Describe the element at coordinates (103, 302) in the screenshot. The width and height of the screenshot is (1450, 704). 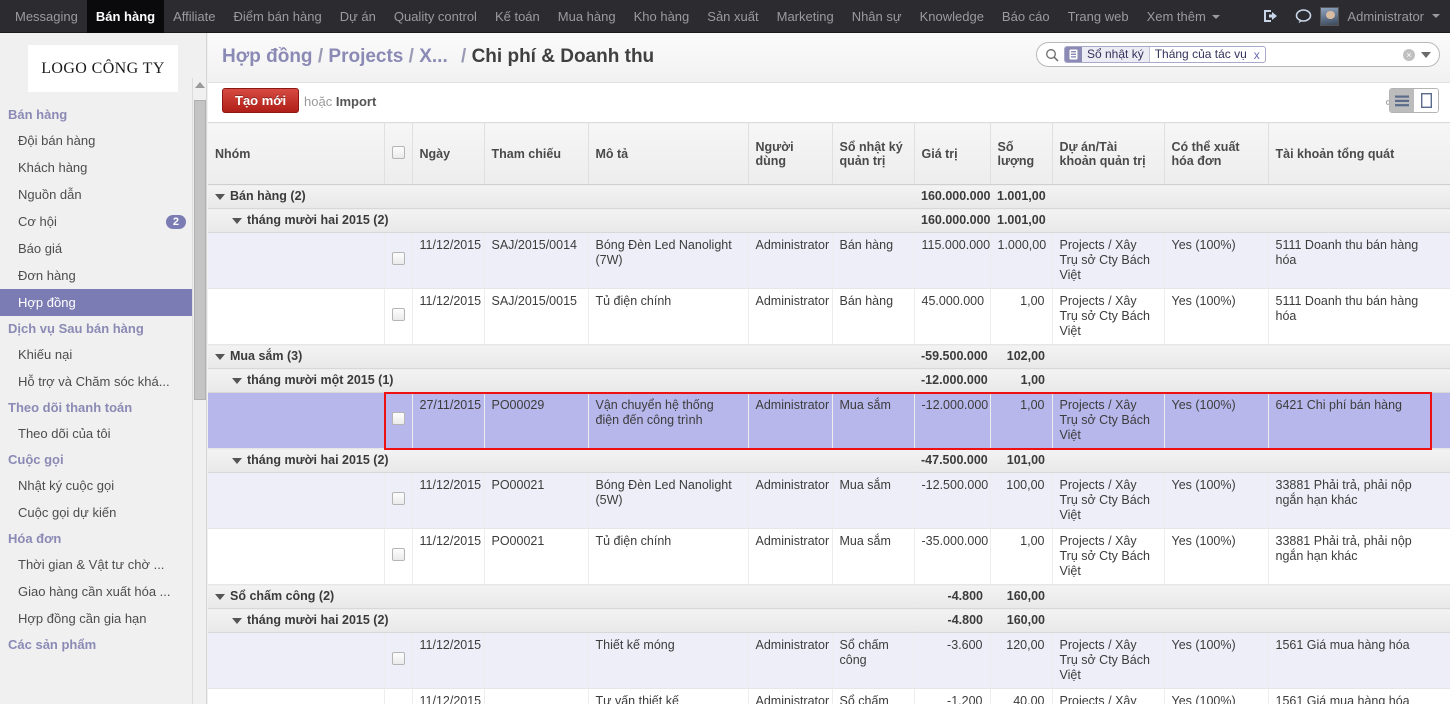
I see `sidebar-item-0-6: Hợp đồng` at that location.